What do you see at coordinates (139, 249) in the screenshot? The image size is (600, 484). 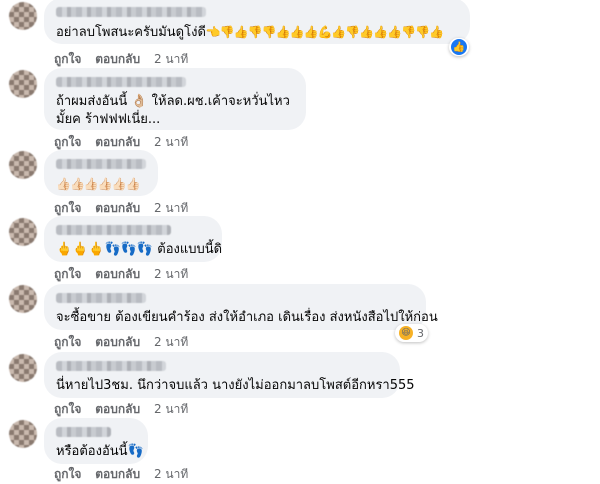 I see `comment-body: 🖕🖕🖕👣👣👣 ต้องแบบนี้ดิ` at bounding box center [139, 249].